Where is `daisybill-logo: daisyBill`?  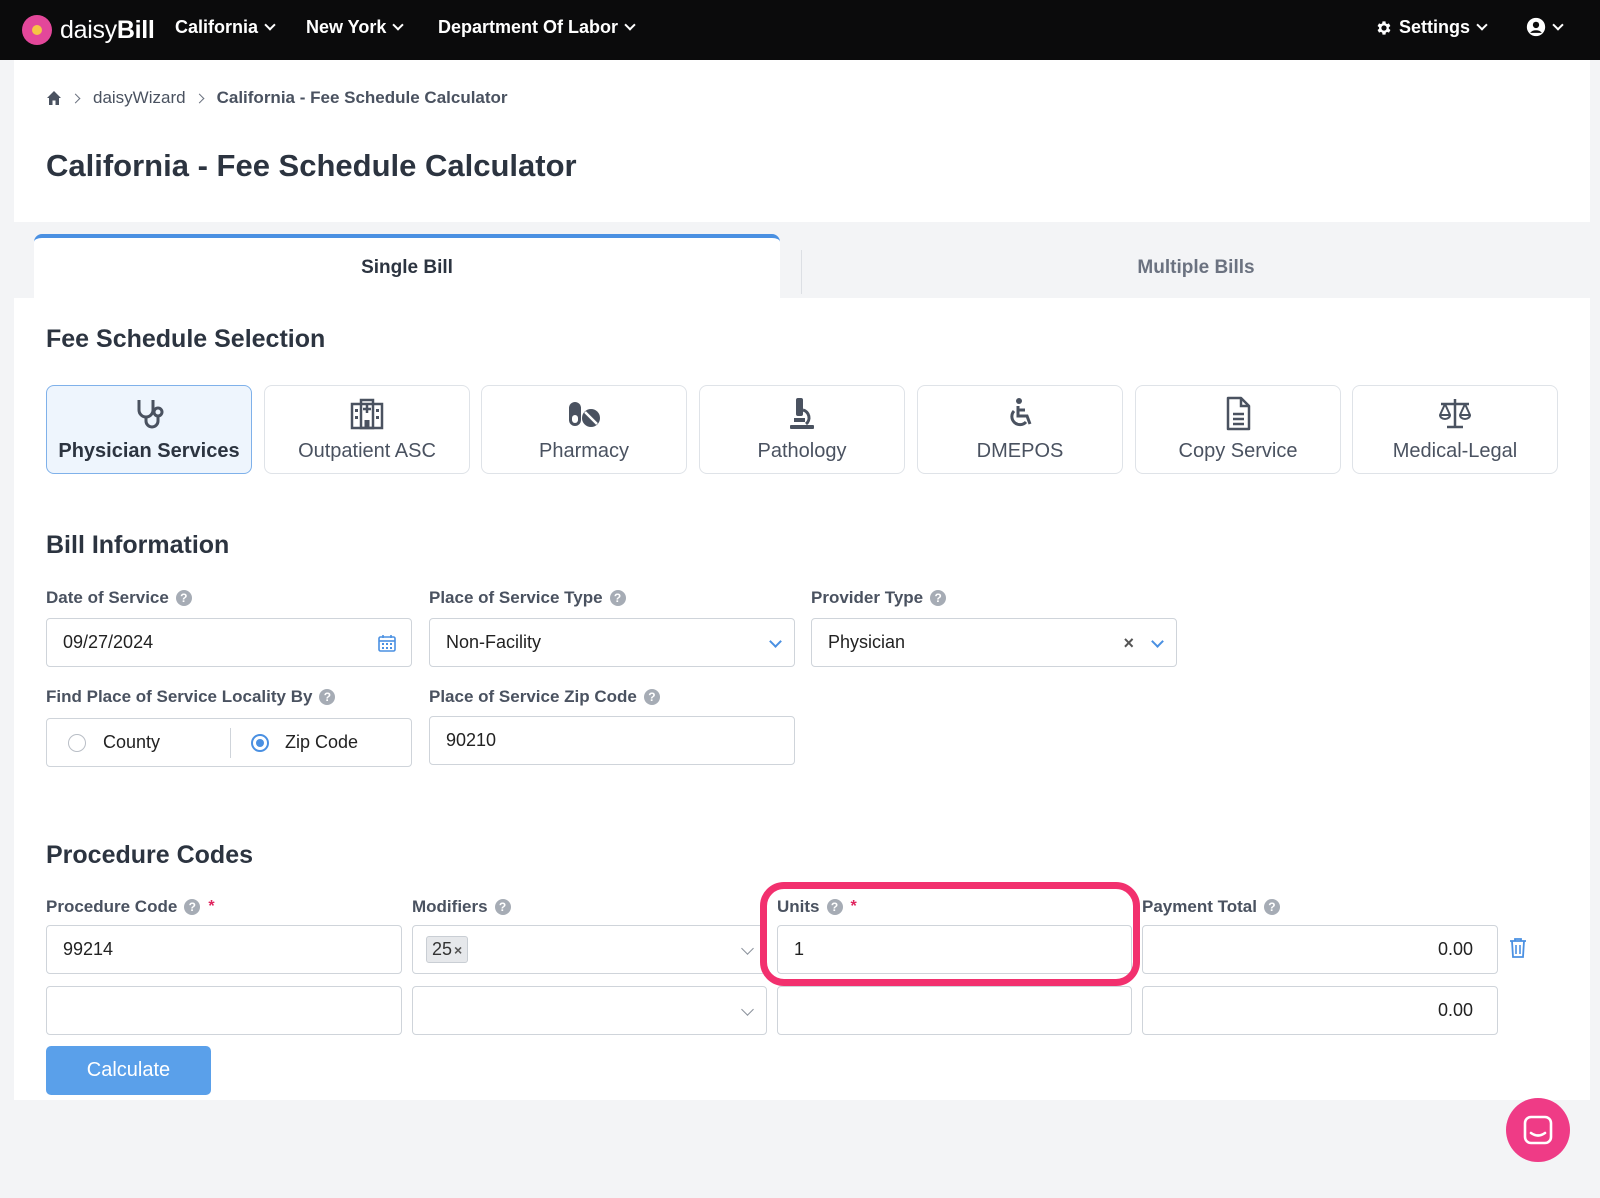
daisybill-logo: daisyBill is located at coordinates (88, 30).